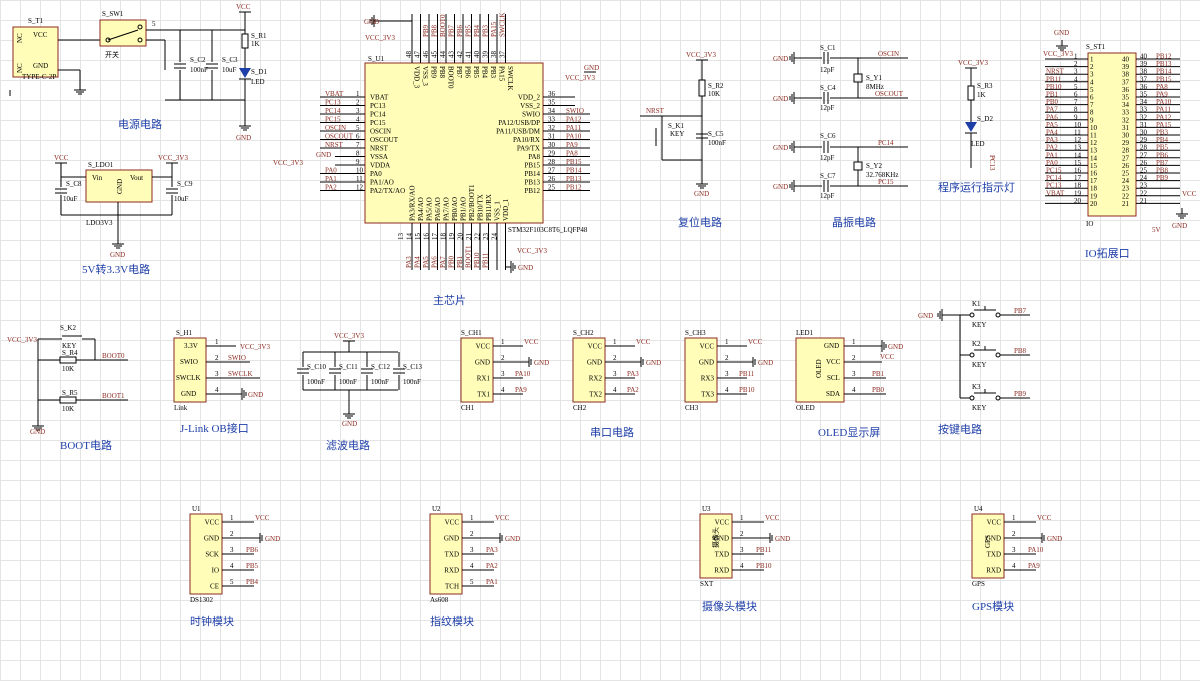  Describe the element at coordinates (716, 134) in the screenshot. I see `svg-text: S_C5` at that location.